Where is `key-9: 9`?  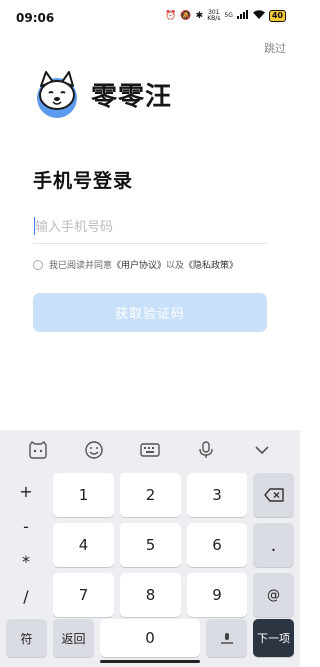 key-9: 9 is located at coordinates (217, 595).